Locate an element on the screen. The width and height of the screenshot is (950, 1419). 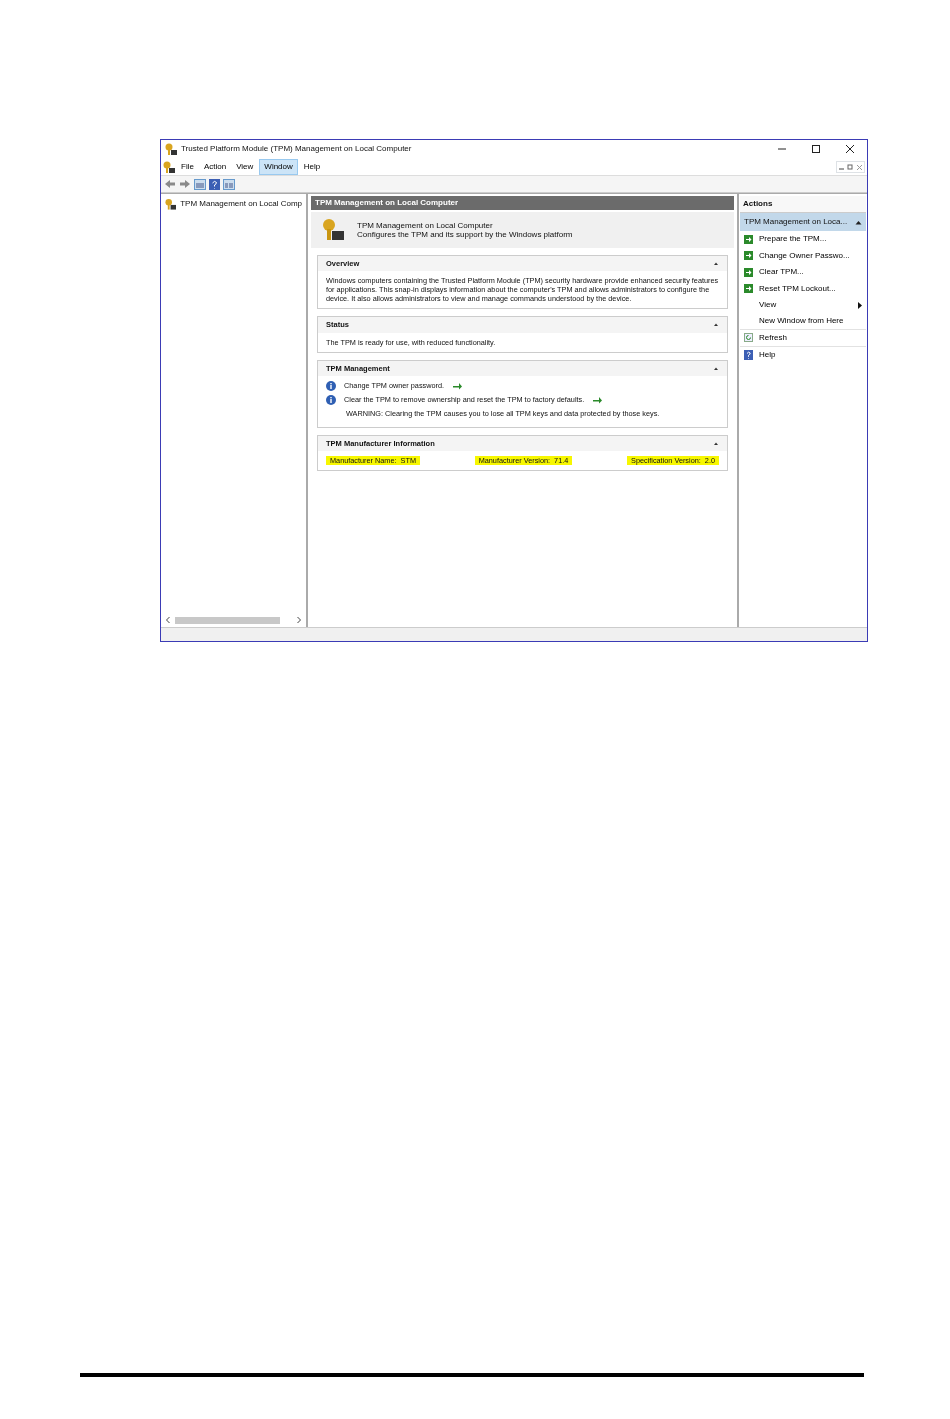
pane-header: TPM Management on Local Computer is located at coordinates (522, 203).